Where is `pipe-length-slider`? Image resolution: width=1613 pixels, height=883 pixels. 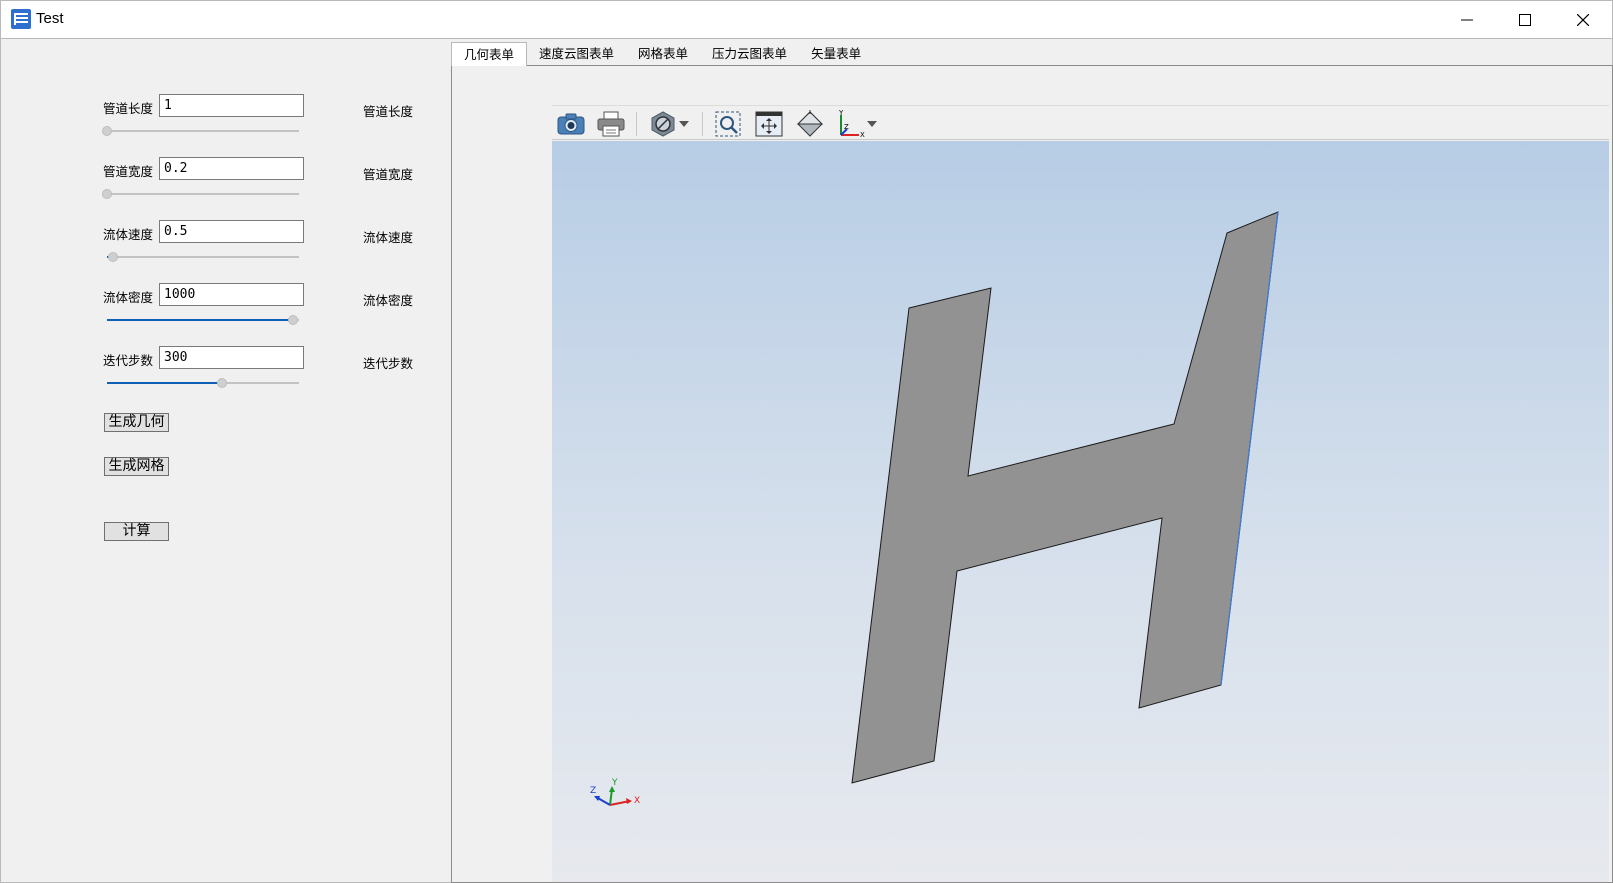
pipe-length-slider is located at coordinates (200, 131).